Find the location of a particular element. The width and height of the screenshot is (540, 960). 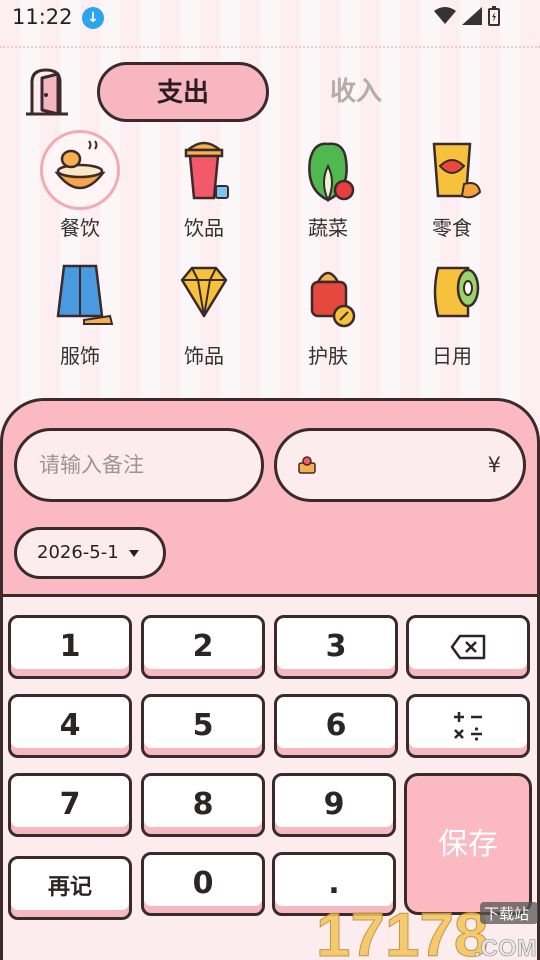

snack-bag-icon is located at coordinates (452, 170).